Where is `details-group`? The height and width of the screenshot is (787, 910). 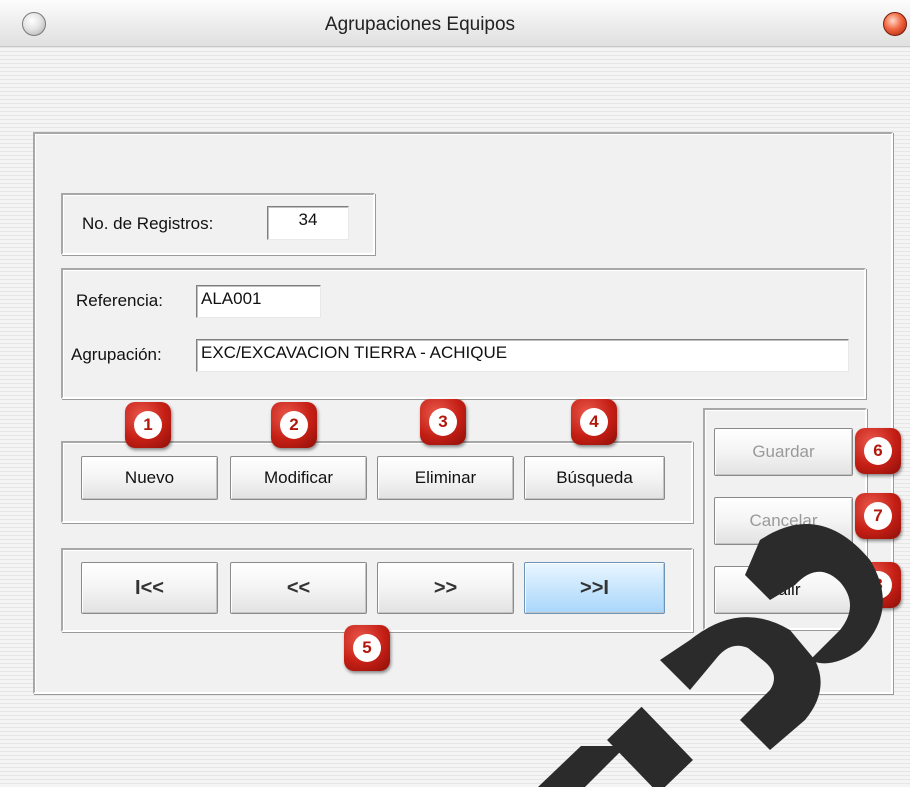
details-group is located at coordinates (463, 333).